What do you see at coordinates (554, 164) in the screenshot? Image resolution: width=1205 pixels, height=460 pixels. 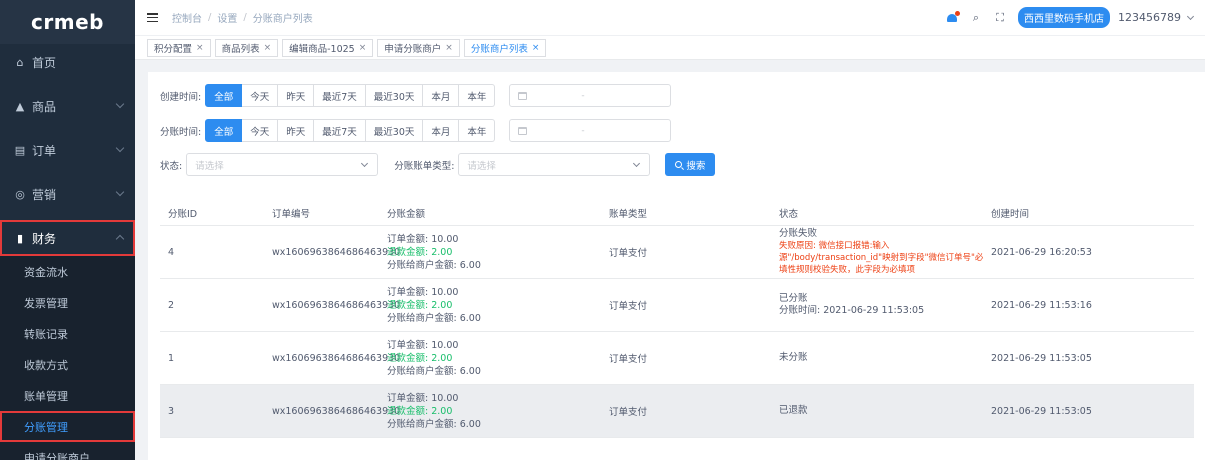 I see `bill-type-select: 请选择` at bounding box center [554, 164].